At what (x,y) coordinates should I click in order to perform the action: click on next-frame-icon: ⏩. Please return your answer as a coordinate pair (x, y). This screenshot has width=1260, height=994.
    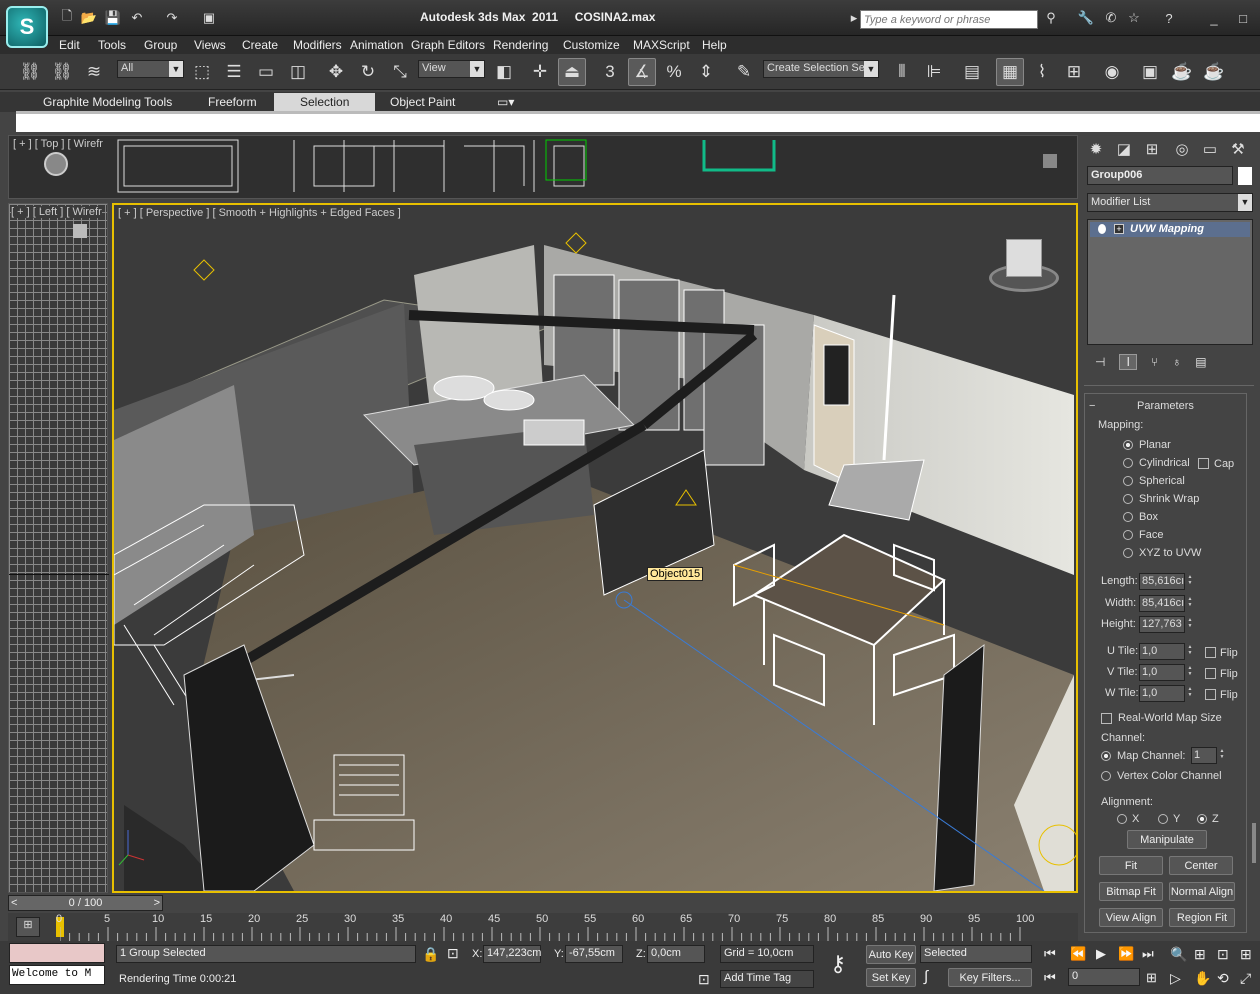
    Looking at the image, I should click on (1126, 954).